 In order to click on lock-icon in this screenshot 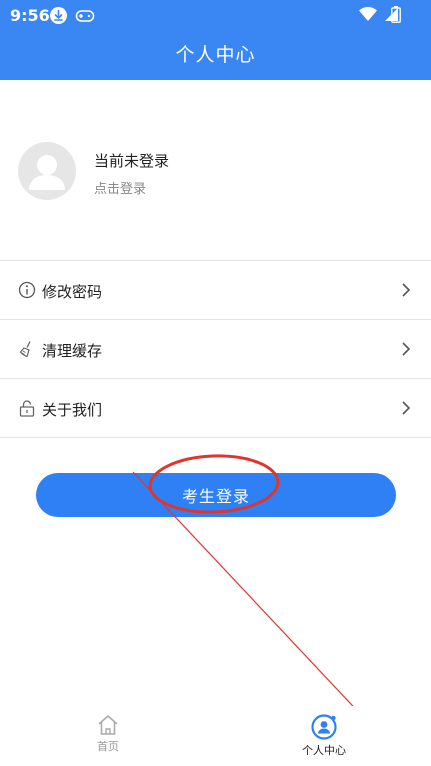, I will do `click(27, 408)`.